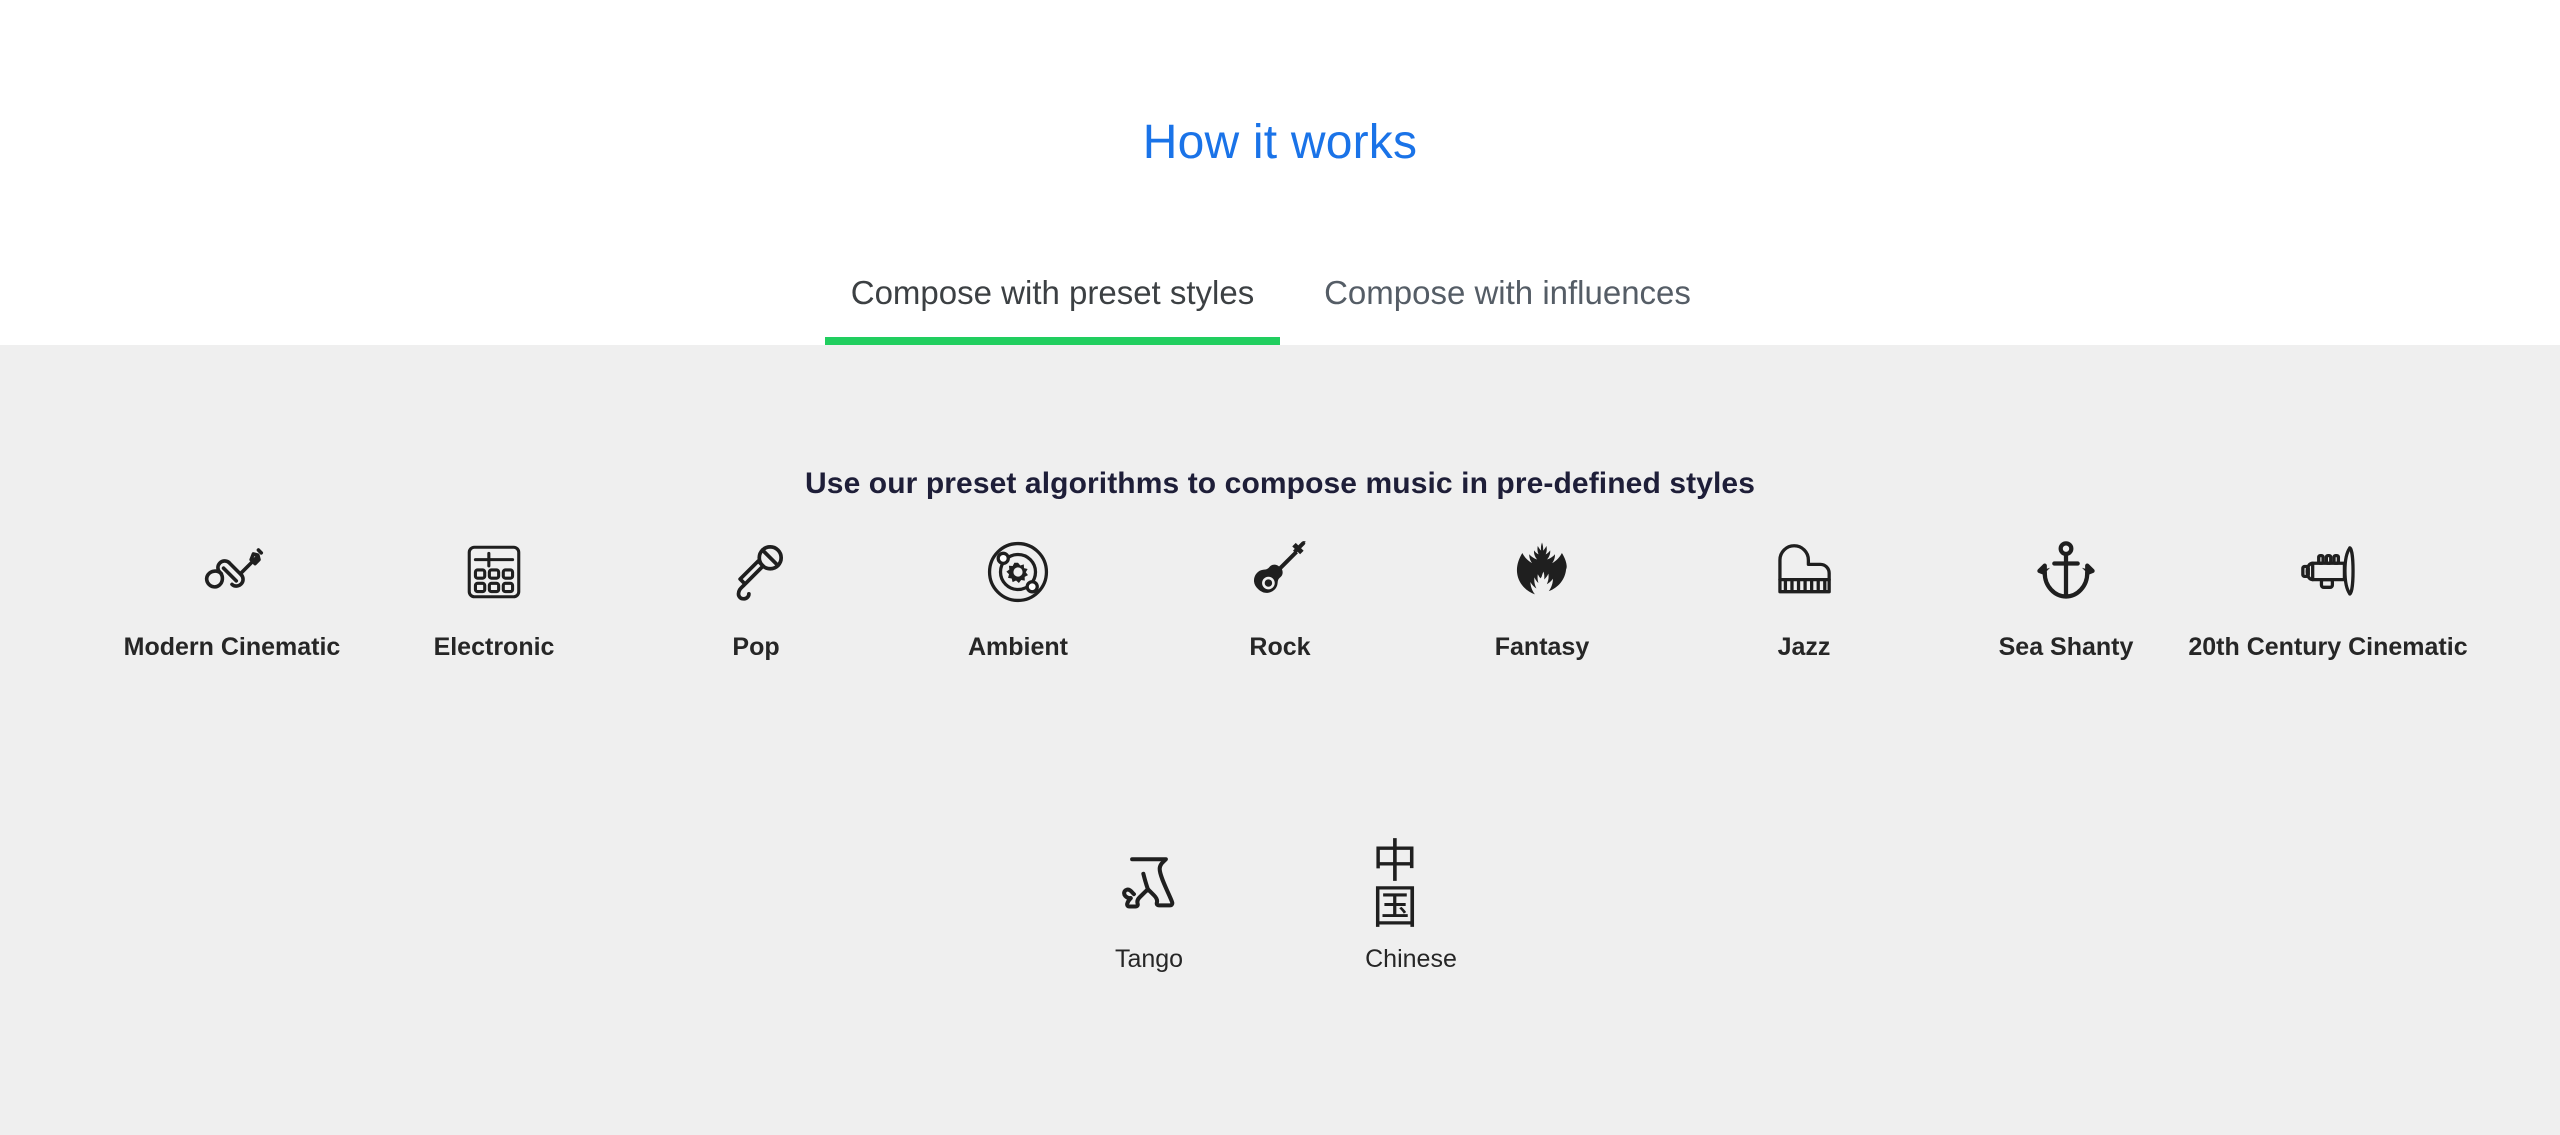  What do you see at coordinates (1280, 647) in the screenshot?
I see `style-label: Rock` at bounding box center [1280, 647].